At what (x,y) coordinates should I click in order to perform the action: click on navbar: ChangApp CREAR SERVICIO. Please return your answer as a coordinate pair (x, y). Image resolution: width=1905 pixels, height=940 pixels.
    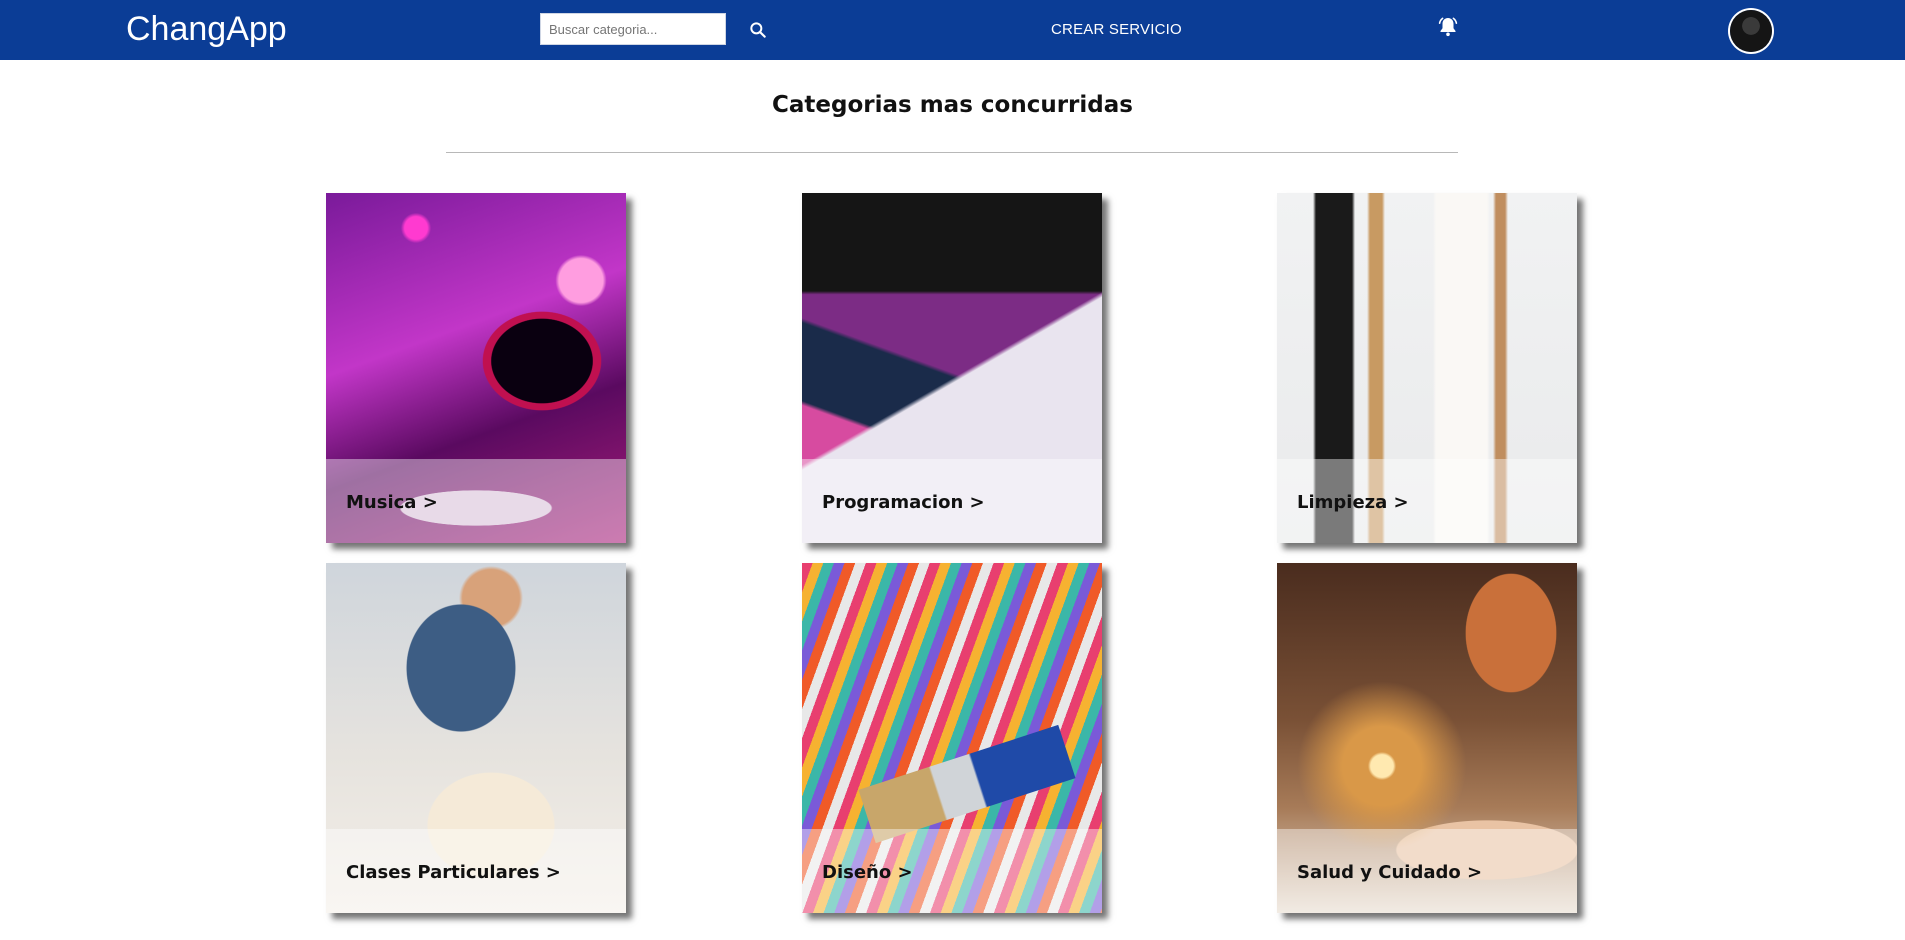
    Looking at the image, I should click on (952, 30).